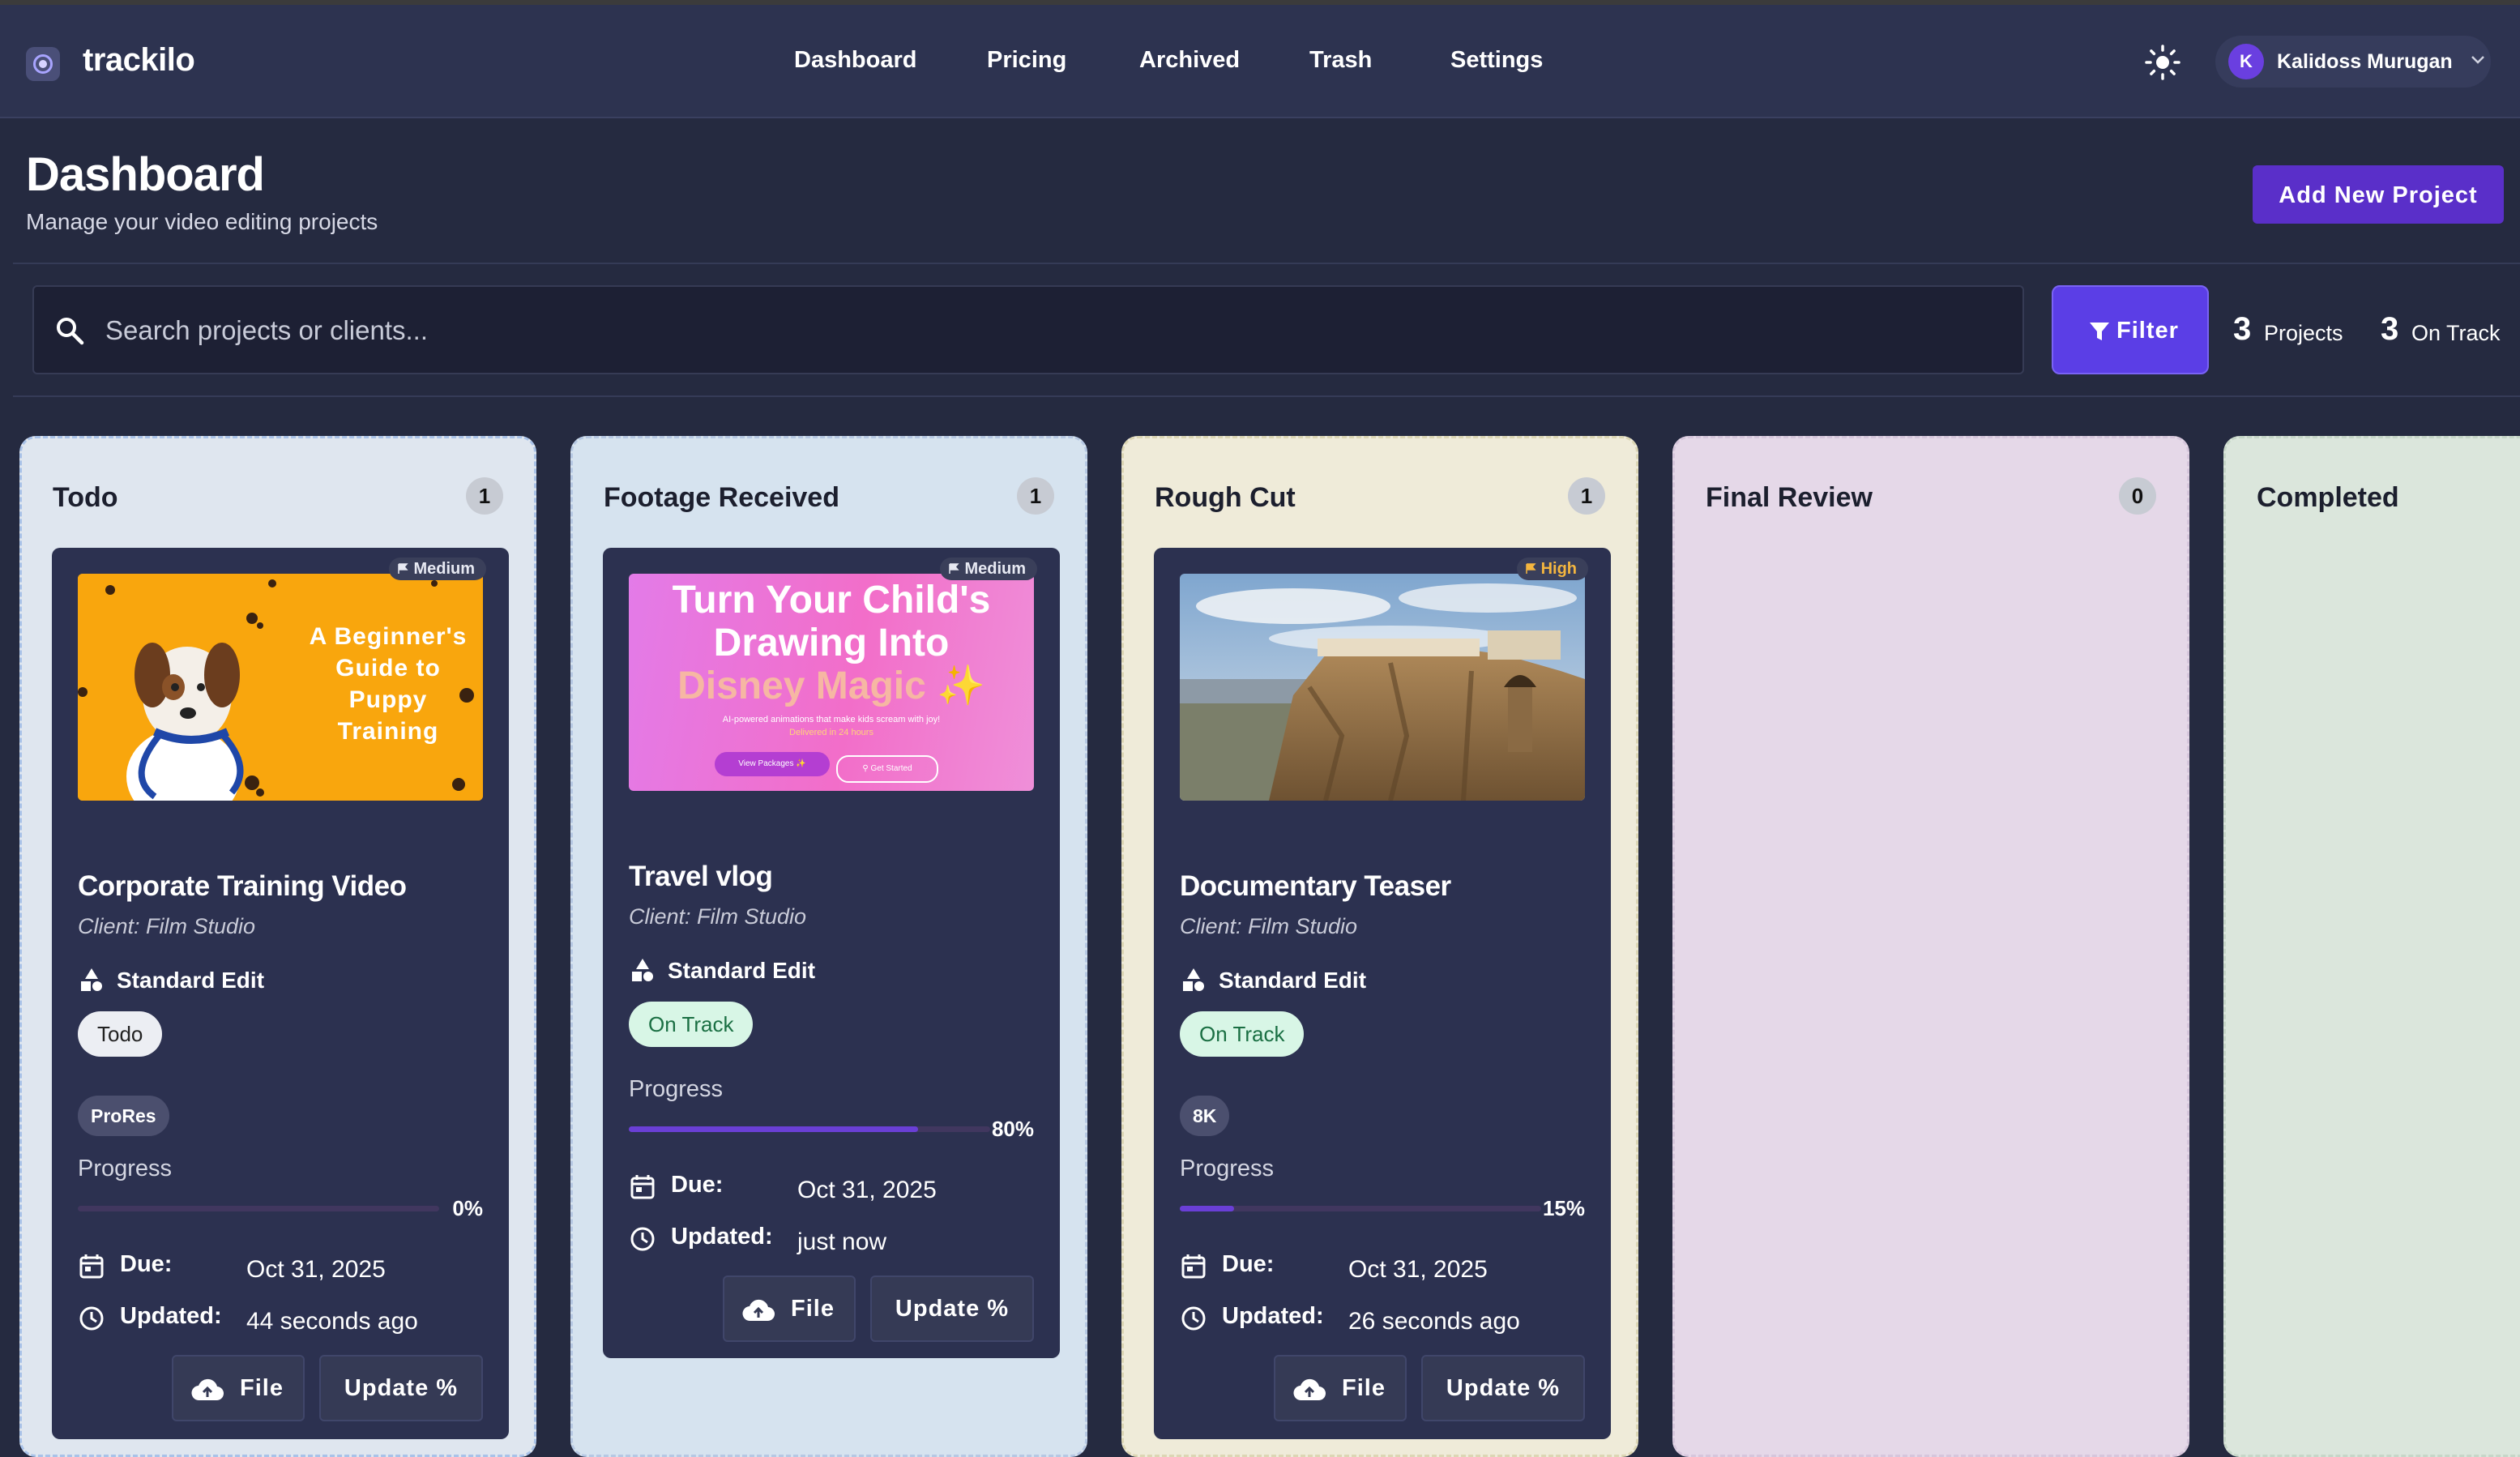 This screenshot has width=2520, height=1457. Describe the element at coordinates (2246, 61) in the screenshot. I see `avatar: K` at that location.